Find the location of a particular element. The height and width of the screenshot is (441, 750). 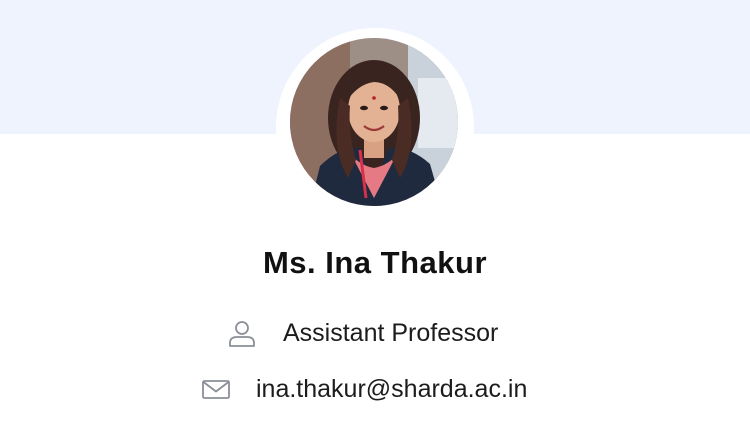

avatar is located at coordinates (374, 122).